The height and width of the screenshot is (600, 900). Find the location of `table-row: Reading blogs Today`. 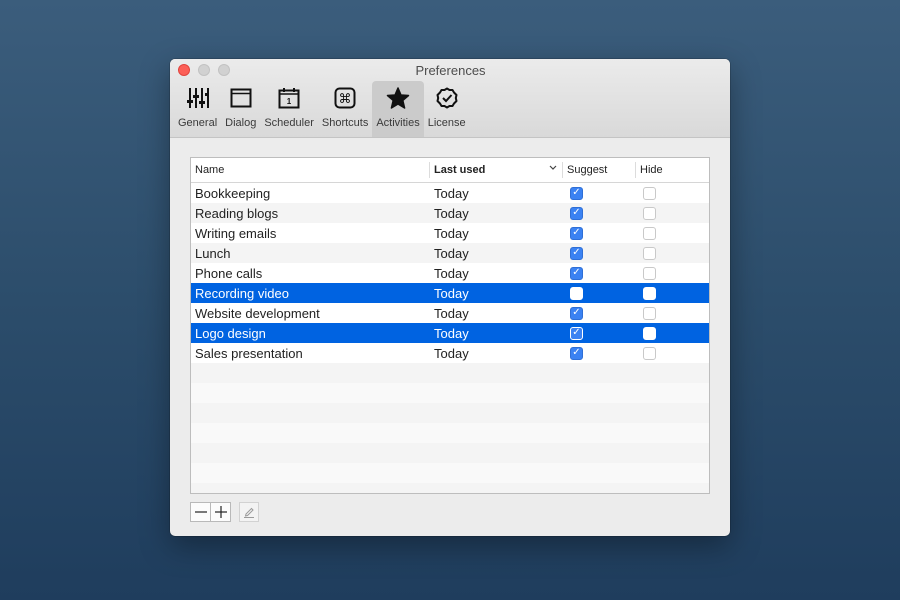

table-row: Reading blogs Today is located at coordinates (450, 213).